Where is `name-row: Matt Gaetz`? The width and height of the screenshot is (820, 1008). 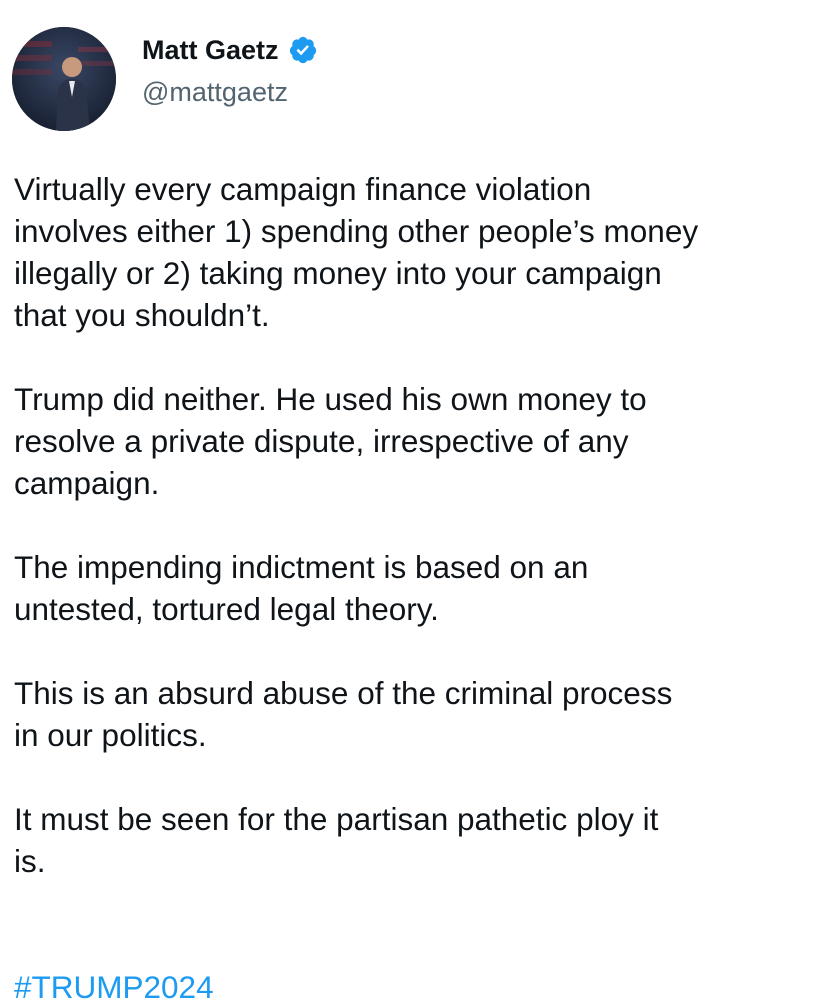 name-row: Matt Gaetz is located at coordinates (230, 50).